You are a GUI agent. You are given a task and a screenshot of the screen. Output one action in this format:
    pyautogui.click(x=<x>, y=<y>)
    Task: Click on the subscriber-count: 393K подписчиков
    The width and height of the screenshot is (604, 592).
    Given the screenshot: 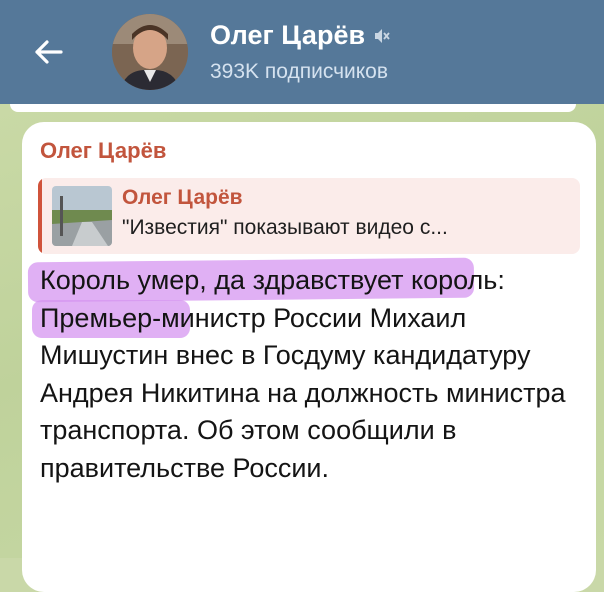 What is the action you would take?
    pyautogui.click(x=299, y=71)
    